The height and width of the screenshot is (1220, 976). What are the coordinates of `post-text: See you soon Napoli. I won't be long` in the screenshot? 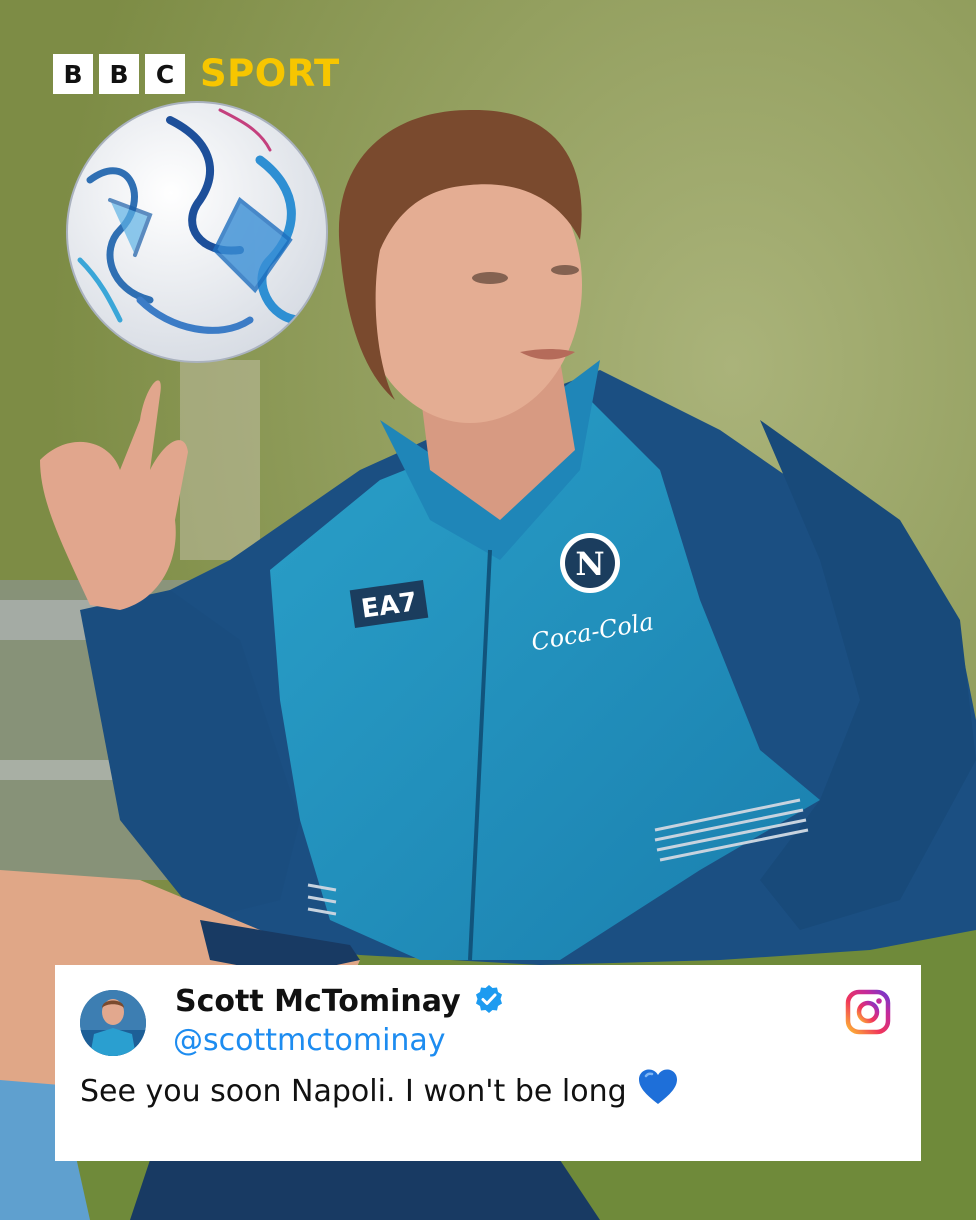 It's located at (353, 1091).